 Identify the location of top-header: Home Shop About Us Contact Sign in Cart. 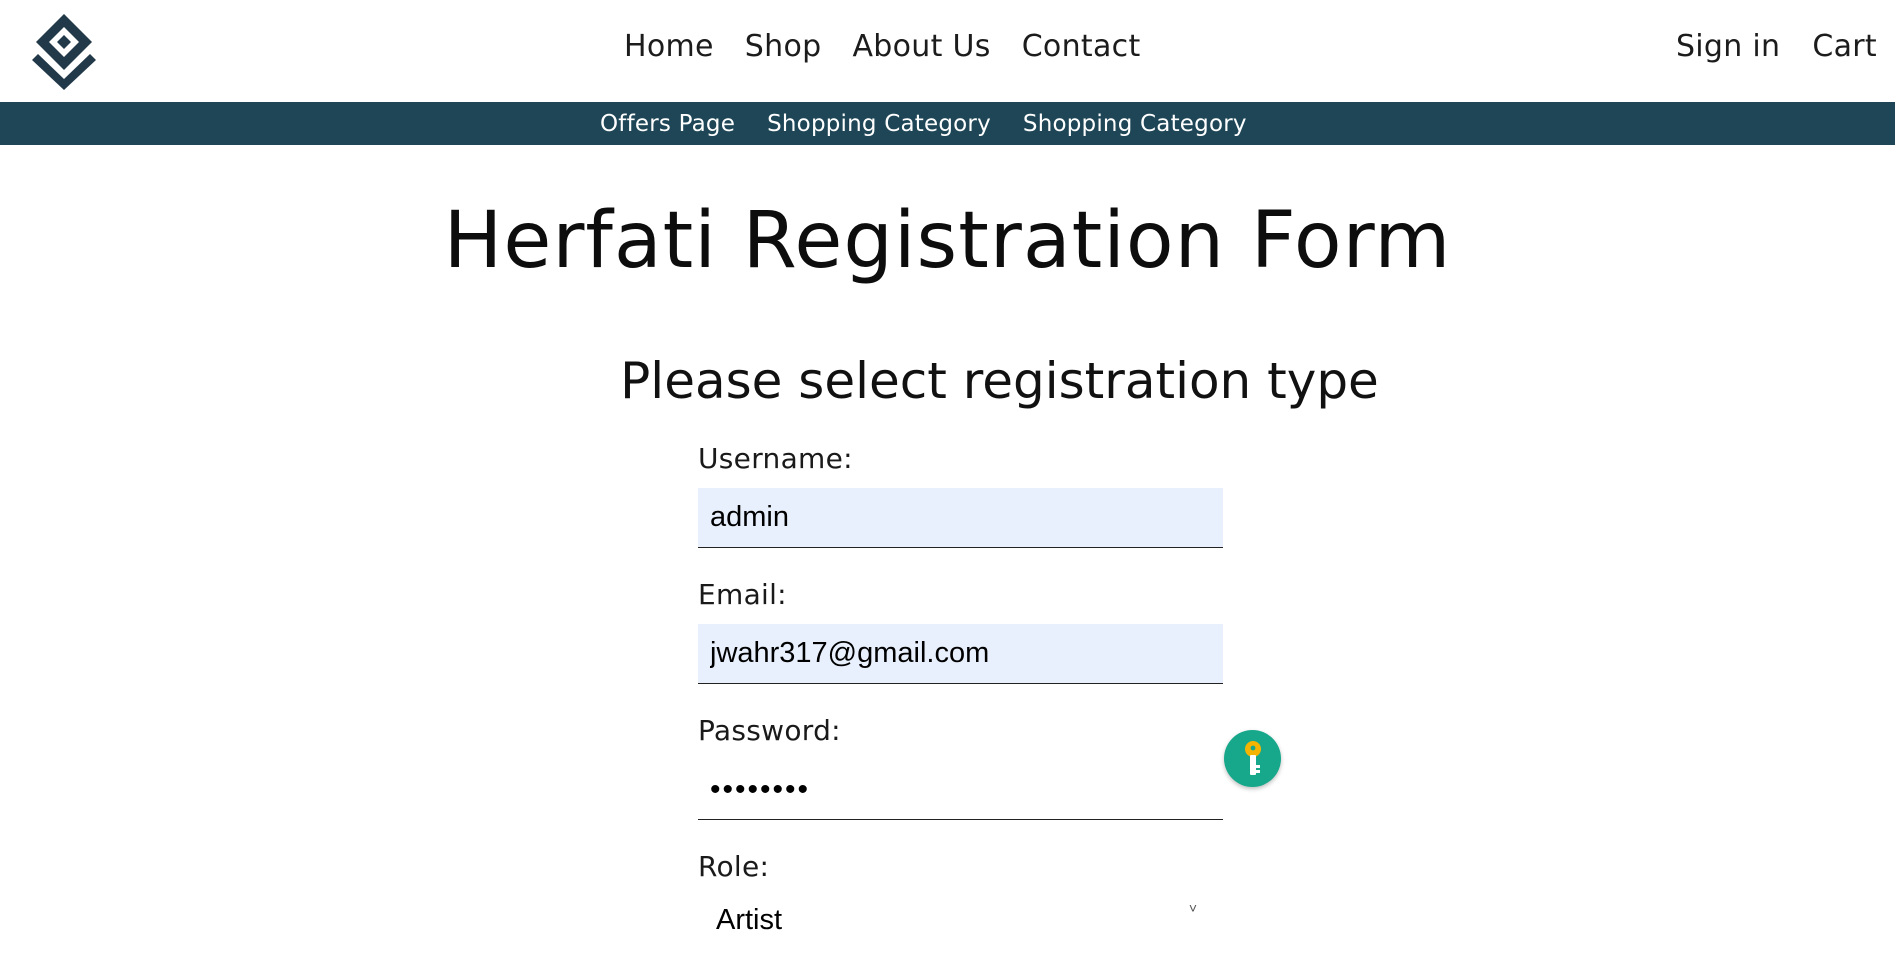
(947, 51).